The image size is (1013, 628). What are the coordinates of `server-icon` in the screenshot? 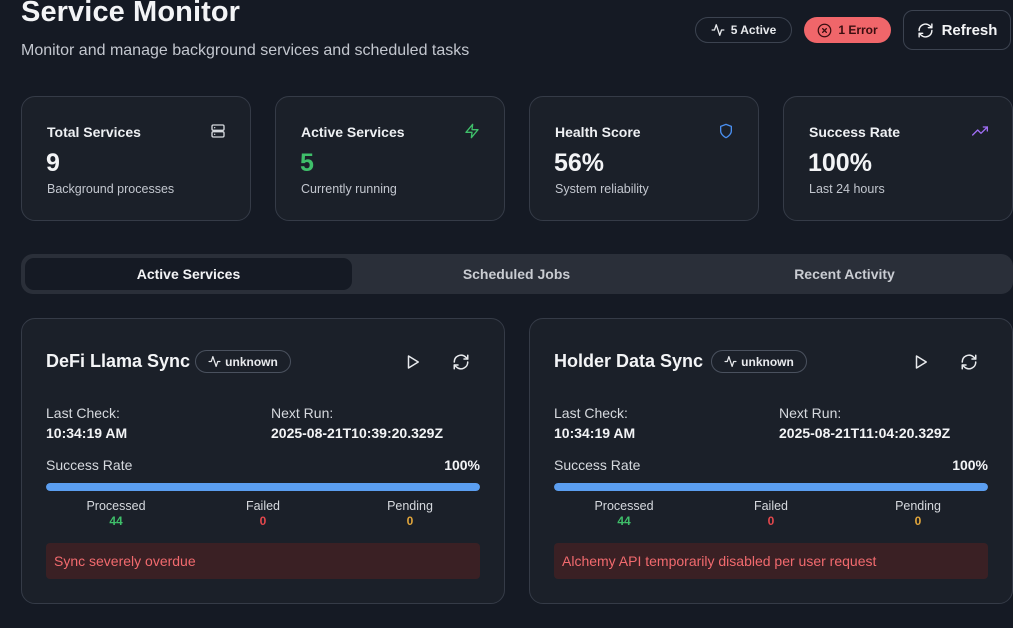 It's located at (218, 131).